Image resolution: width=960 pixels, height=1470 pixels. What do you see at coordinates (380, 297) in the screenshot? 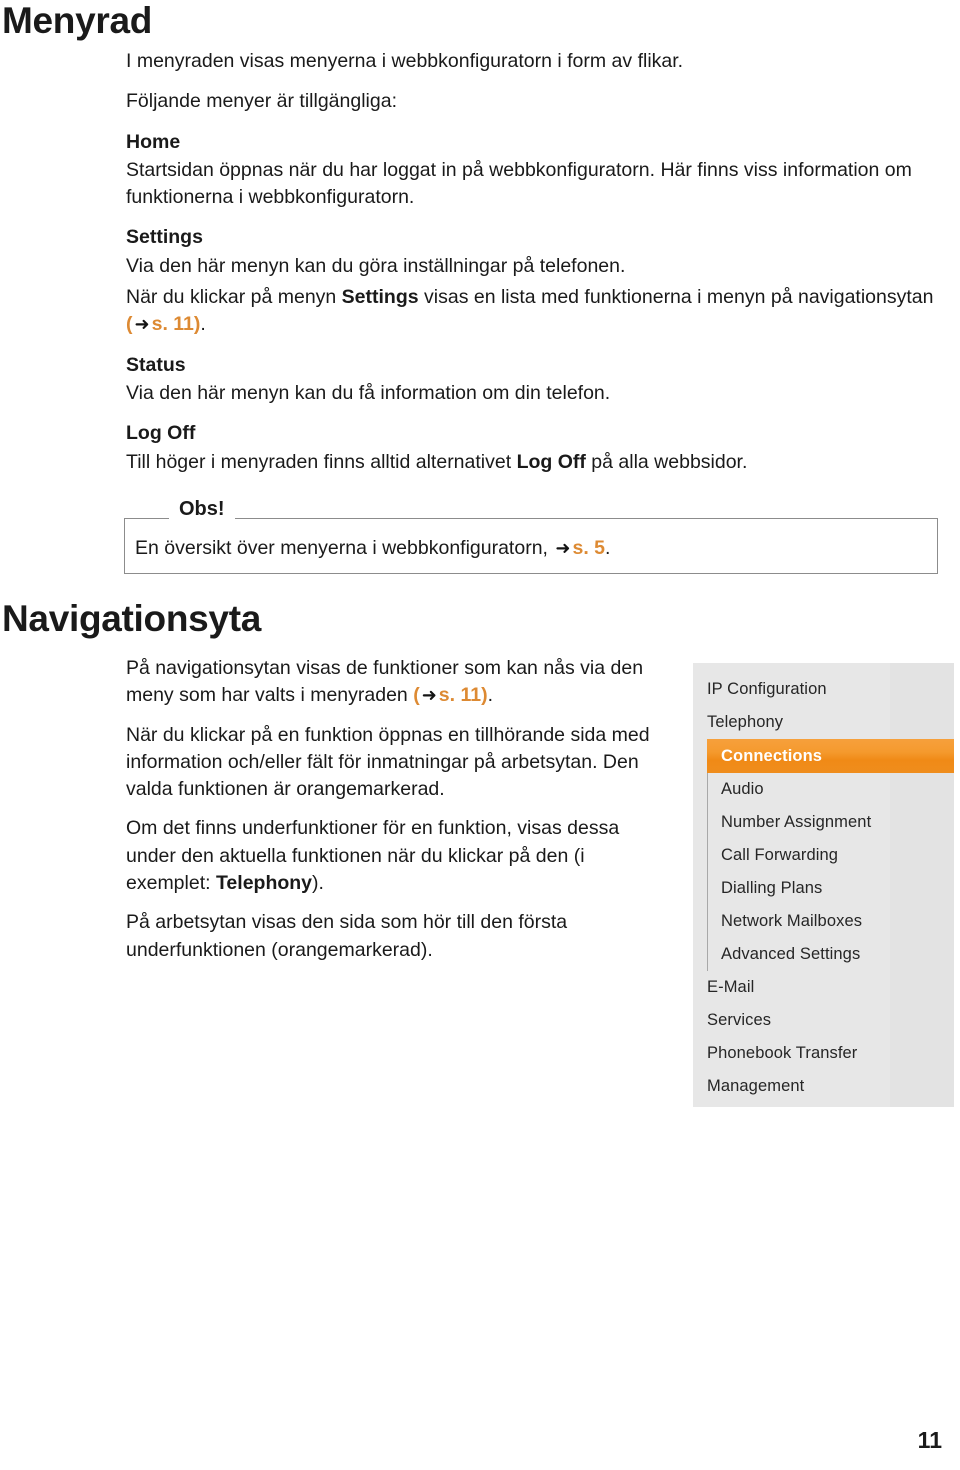
I see `settings-menu-name: Settings` at bounding box center [380, 297].